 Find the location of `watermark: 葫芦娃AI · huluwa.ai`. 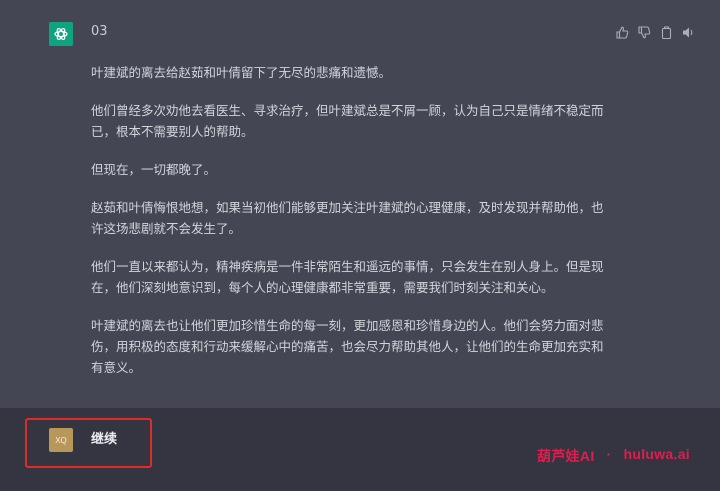

watermark: 葫芦娃AI · huluwa.ai is located at coordinates (613, 456).